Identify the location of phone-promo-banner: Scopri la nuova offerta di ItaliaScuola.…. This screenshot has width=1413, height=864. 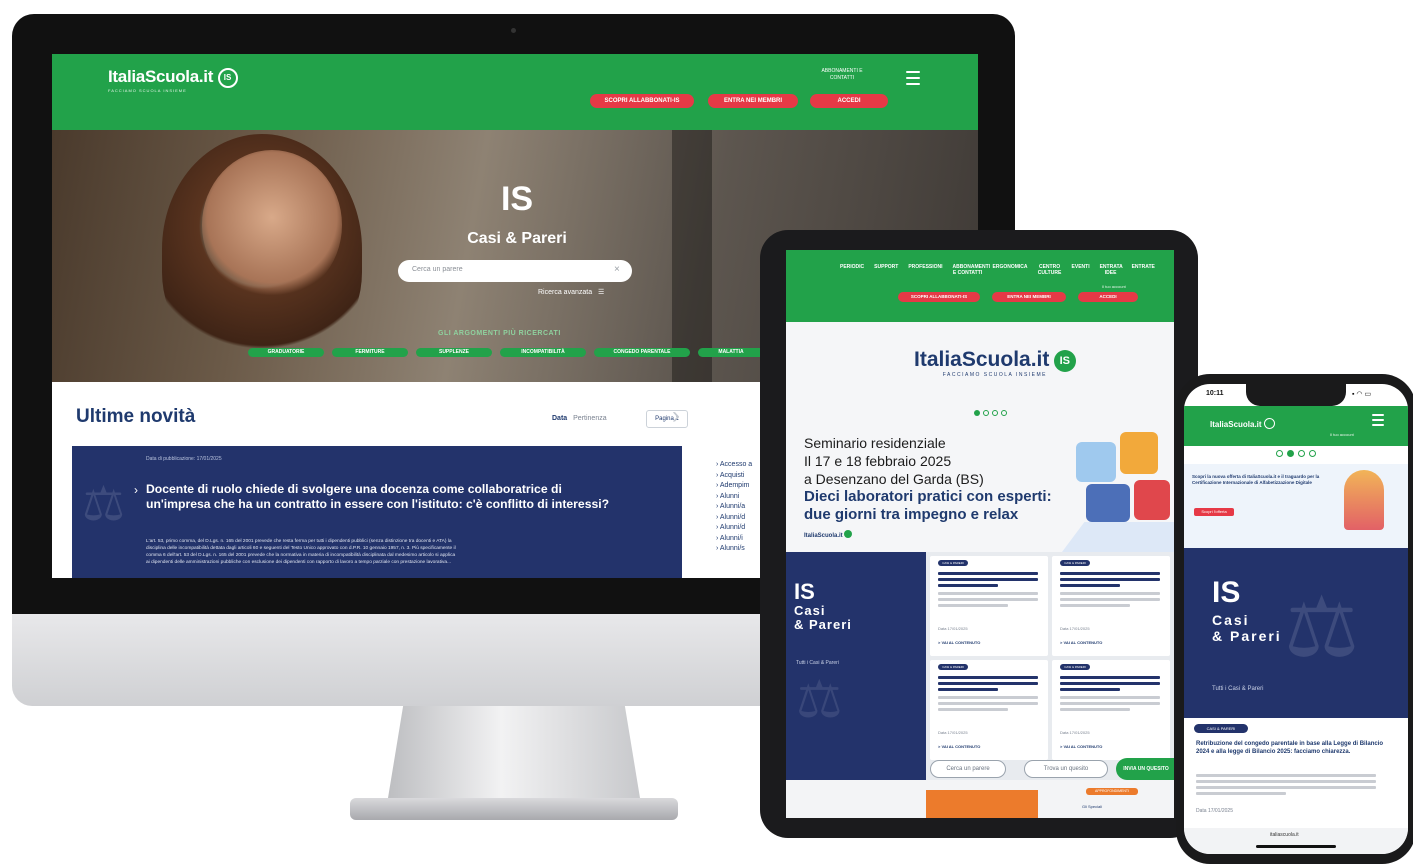
(1296, 506).